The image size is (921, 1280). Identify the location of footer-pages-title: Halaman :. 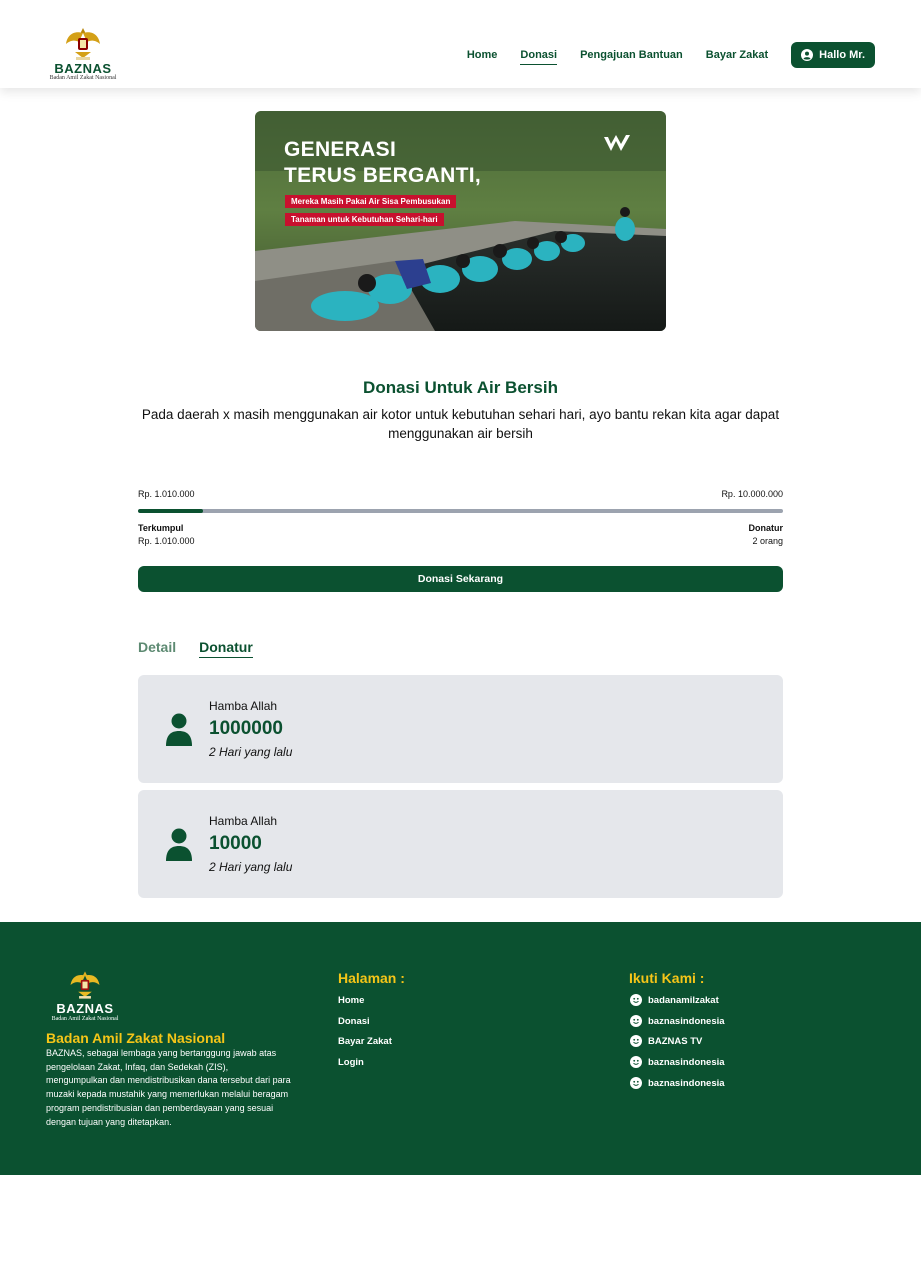
(371, 978).